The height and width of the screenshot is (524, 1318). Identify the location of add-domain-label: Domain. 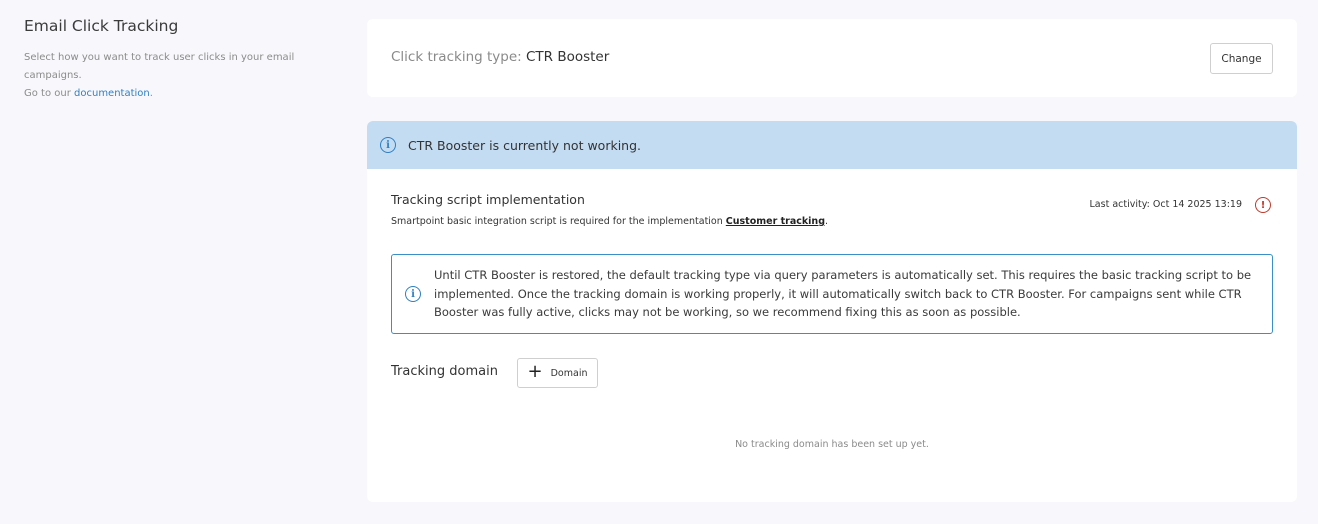
(569, 373).